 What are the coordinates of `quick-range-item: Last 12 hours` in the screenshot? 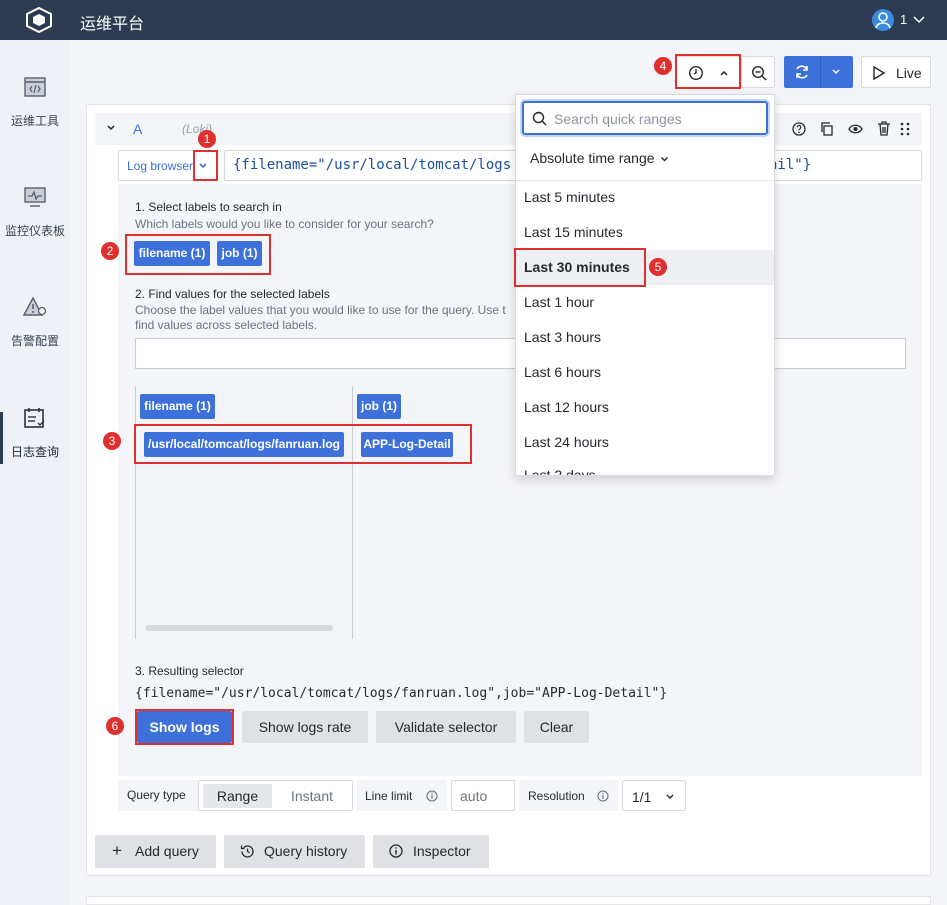 It's located at (645, 407).